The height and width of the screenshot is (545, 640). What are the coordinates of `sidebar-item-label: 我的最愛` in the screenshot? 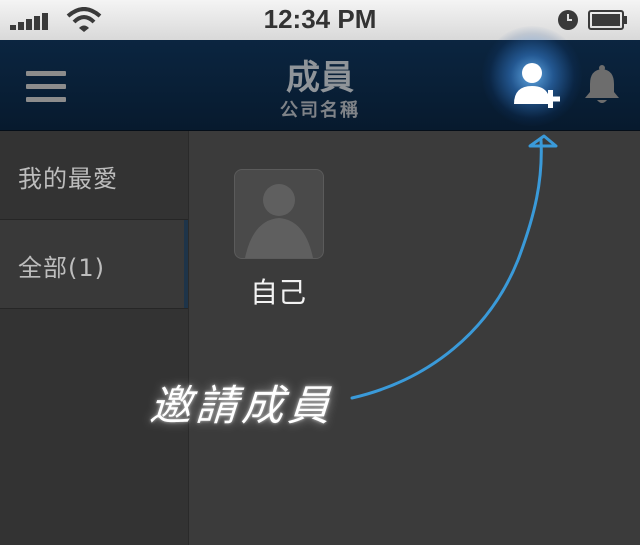 It's located at (68, 179).